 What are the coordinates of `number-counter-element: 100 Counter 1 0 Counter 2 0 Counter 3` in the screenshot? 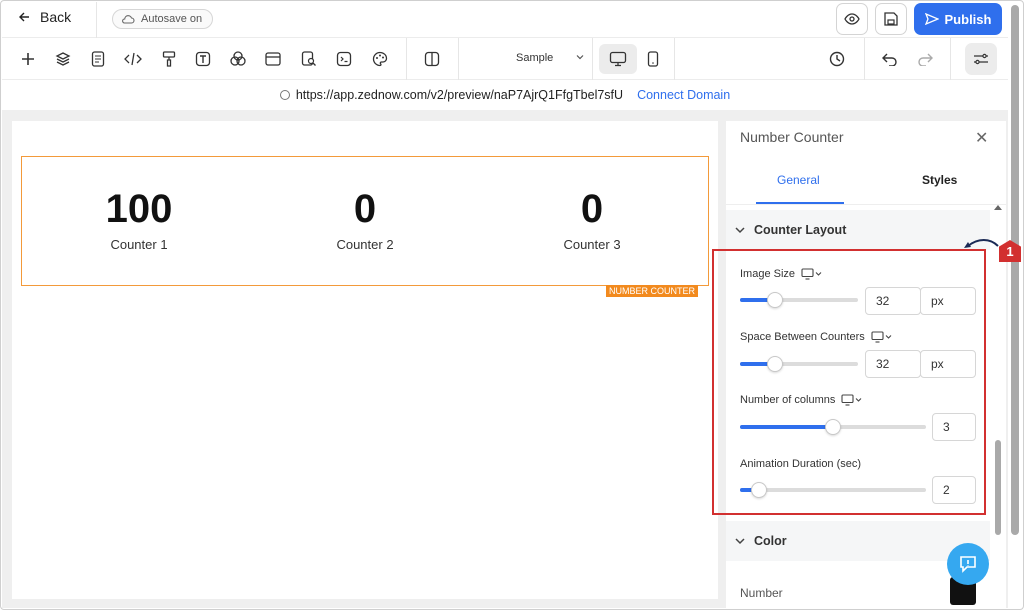 It's located at (365, 221).